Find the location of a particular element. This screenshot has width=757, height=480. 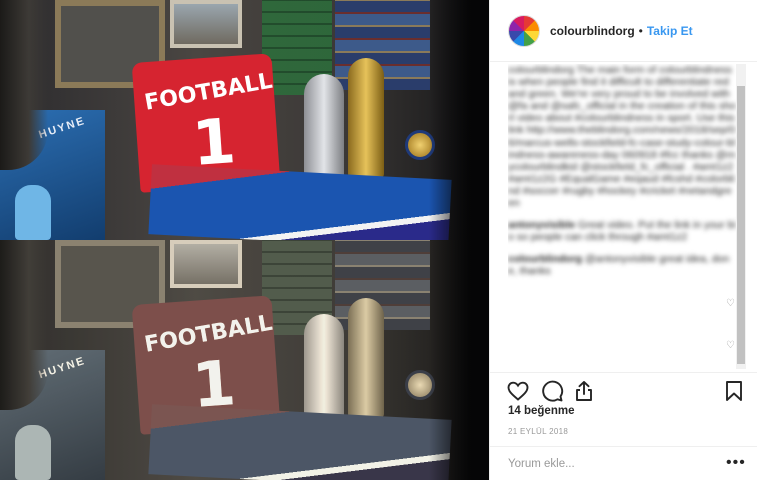

follow-button: Takip Et is located at coordinates (670, 31).